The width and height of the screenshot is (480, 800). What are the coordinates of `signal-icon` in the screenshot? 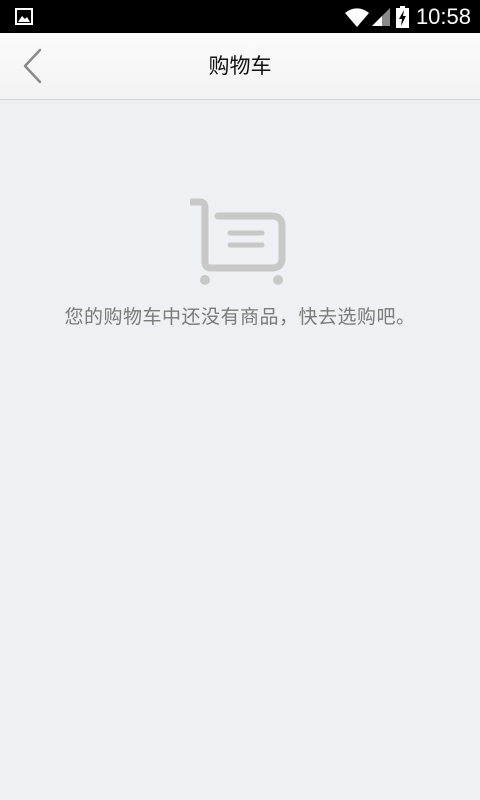 It's located at (380, 16).